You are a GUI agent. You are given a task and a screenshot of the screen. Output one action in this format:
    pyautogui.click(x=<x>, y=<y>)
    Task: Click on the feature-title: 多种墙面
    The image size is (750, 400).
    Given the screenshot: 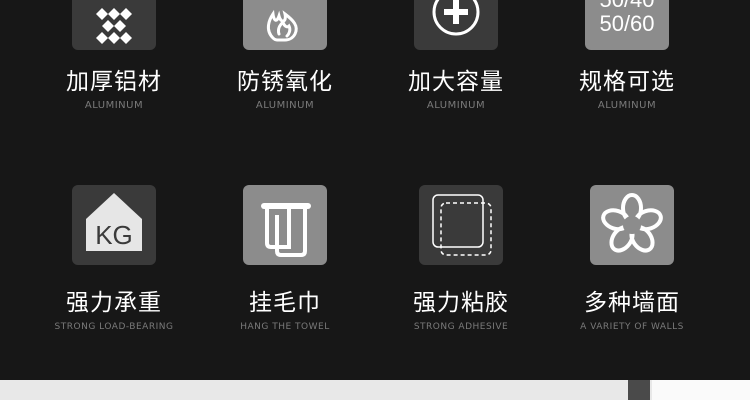 What is the action you would take?
    pyautogui.click(x=632, y=303)
    